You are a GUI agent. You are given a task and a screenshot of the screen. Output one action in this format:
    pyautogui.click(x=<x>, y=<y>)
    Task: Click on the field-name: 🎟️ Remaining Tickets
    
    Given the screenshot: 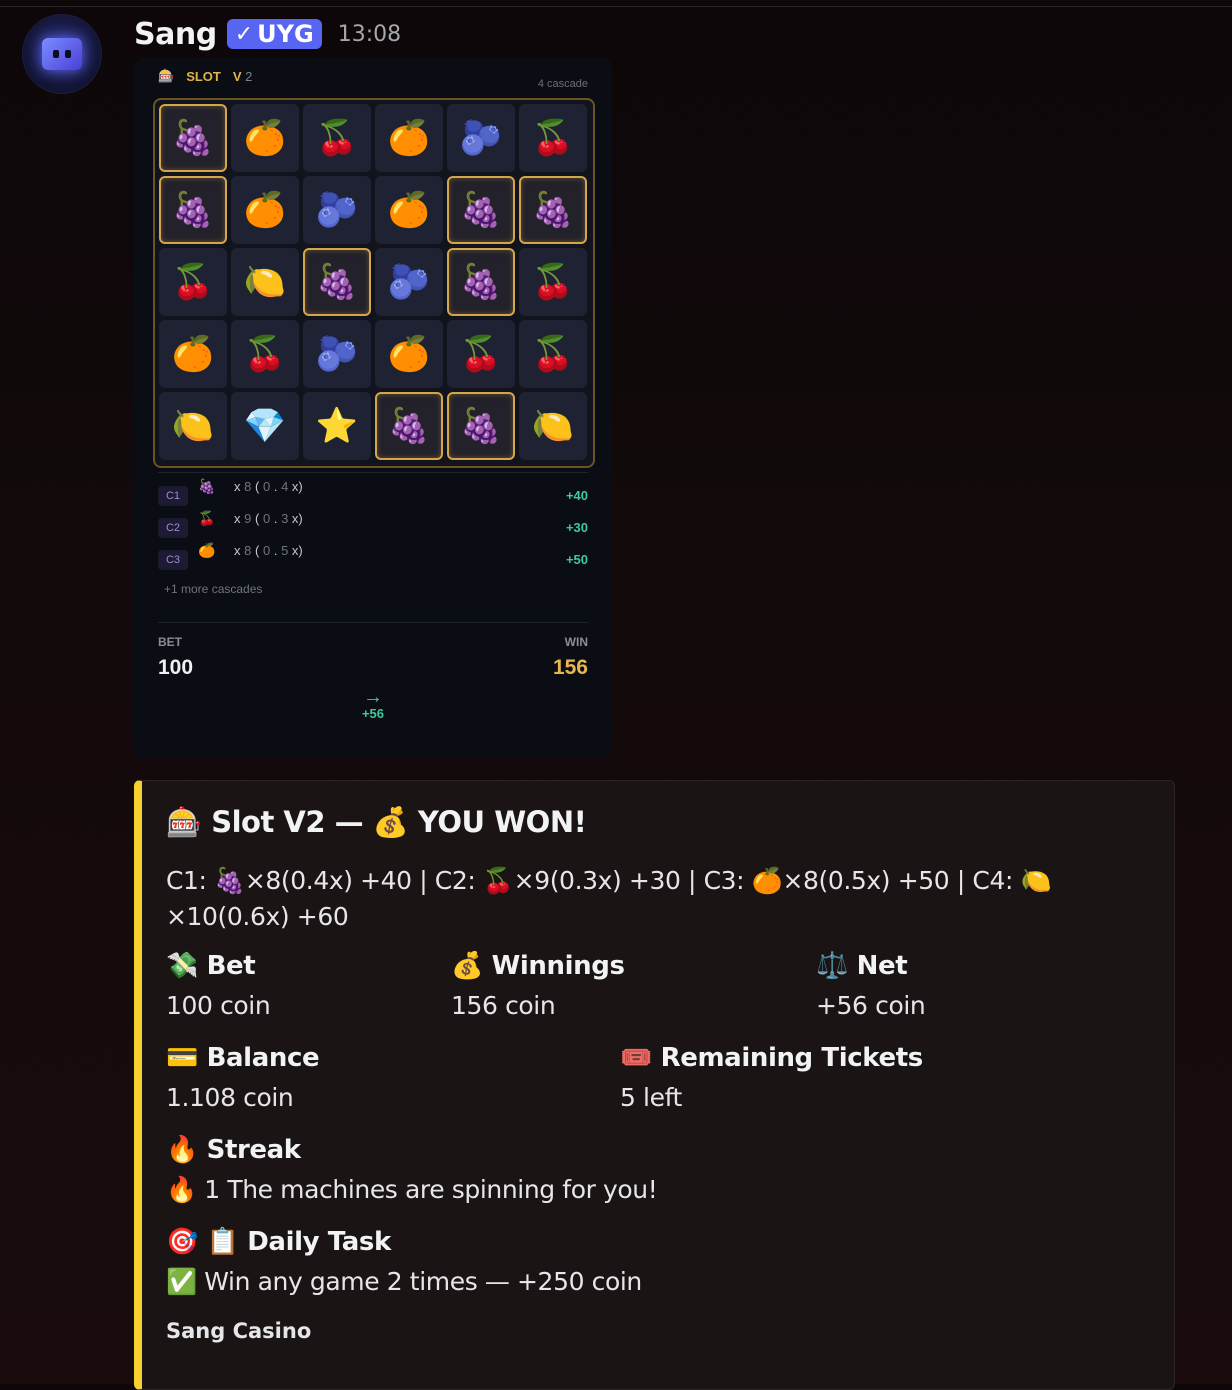 What is the action you would take?
    pyautogui.click(x=771, y=1058)
    